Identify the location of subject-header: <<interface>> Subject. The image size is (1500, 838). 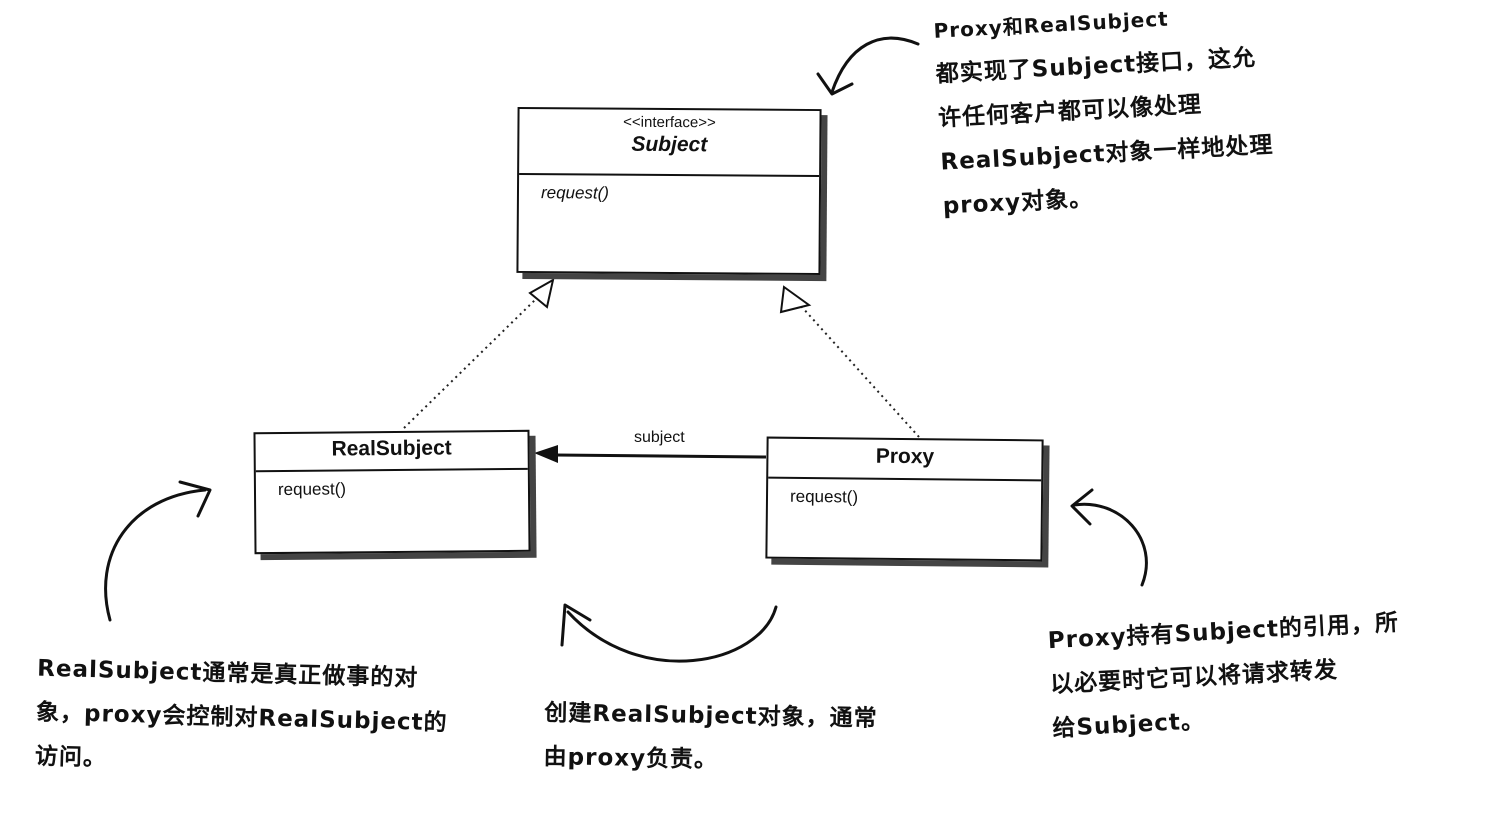
(669, 143).